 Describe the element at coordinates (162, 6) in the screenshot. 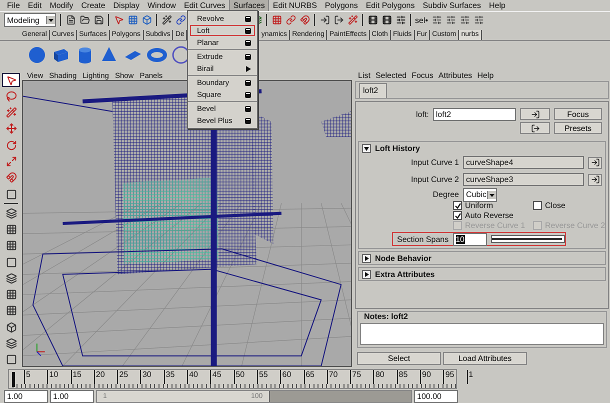

I see `menu-item: Window` at that location.